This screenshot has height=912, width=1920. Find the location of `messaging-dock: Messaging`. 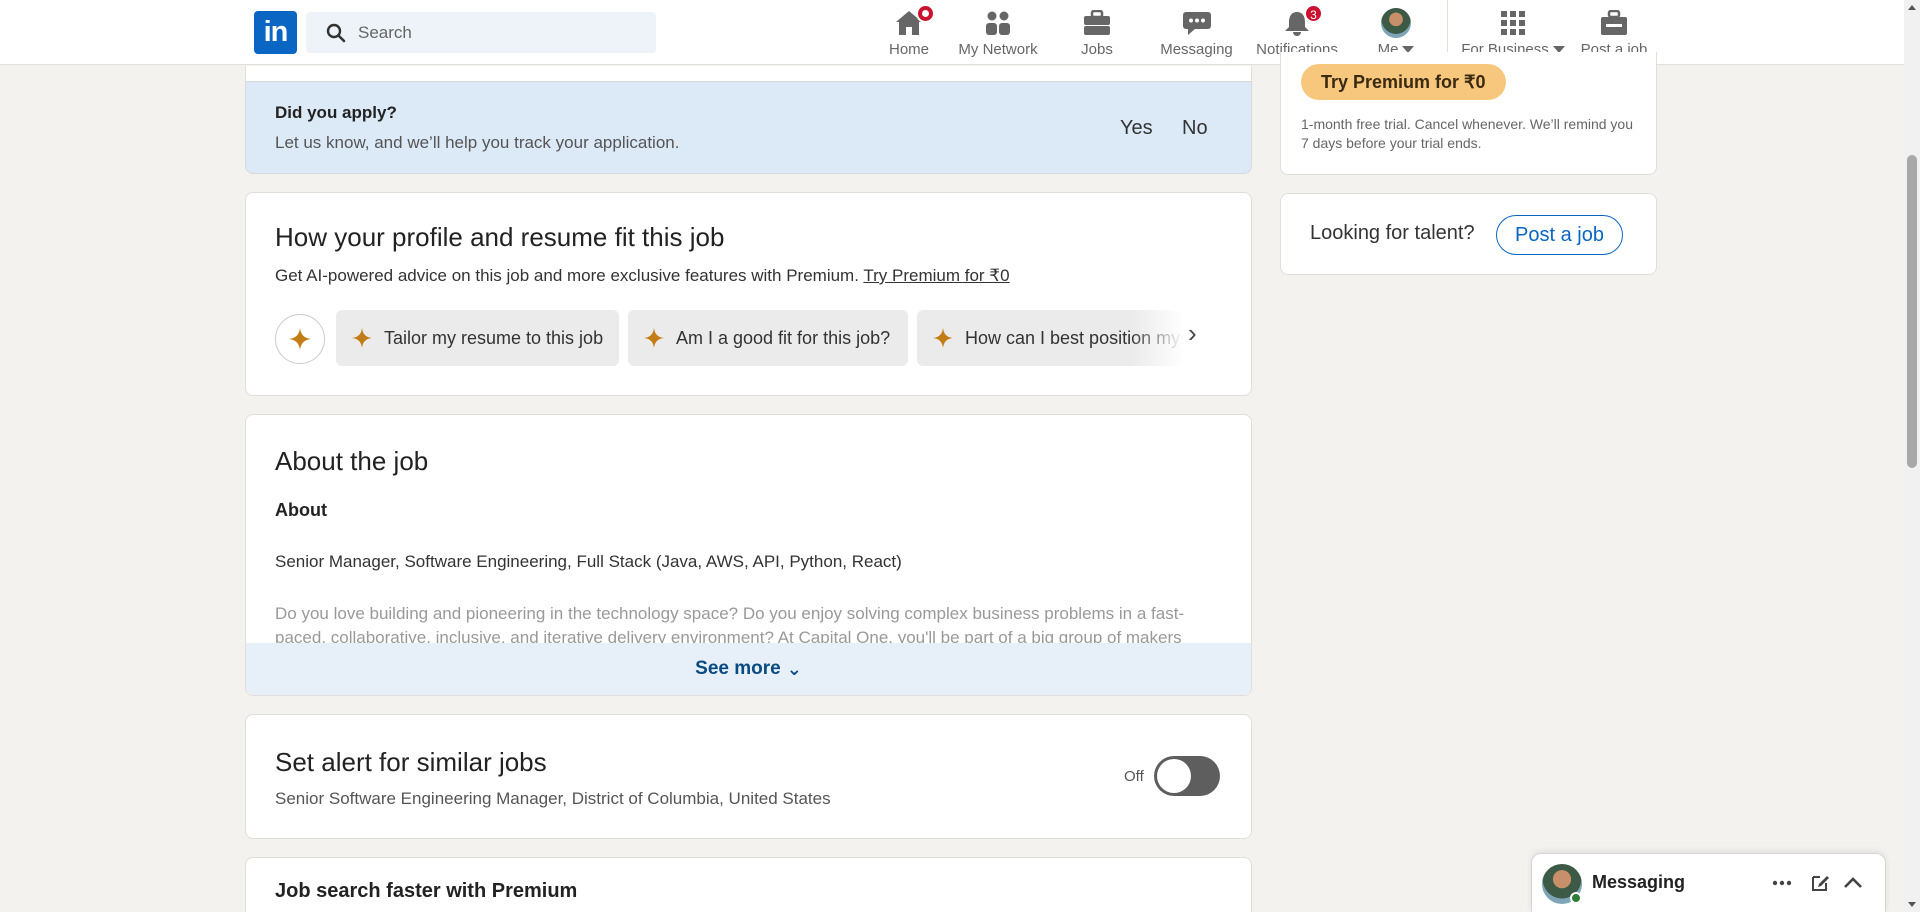

messaging-dock: Messaging is located at coordinates (1708, 882).